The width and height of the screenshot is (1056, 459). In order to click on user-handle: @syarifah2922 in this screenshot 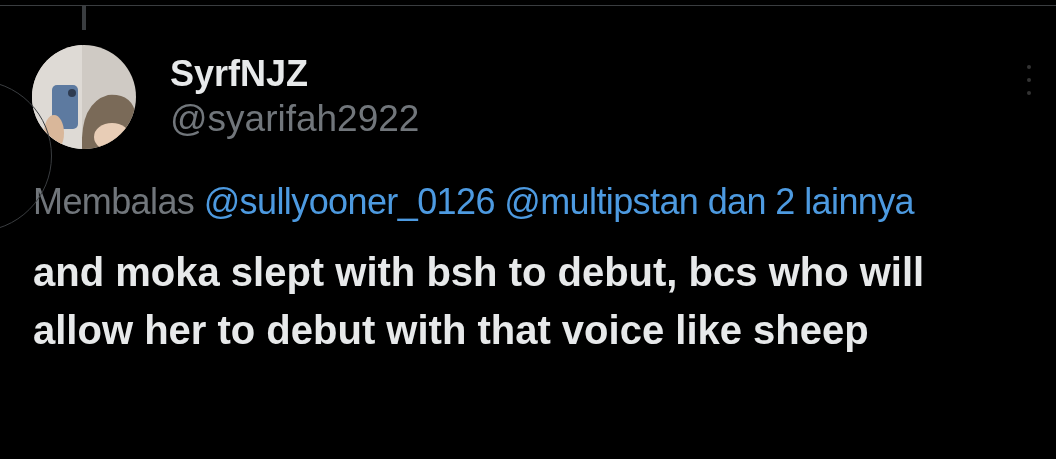, I will do `click(295, 119)`.